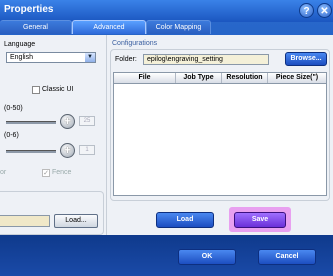 The height and width of the screenshot is (276, 333). Describe the element at coordinates (31, 151) in the screenshot. I see `slider2-track` at that location.